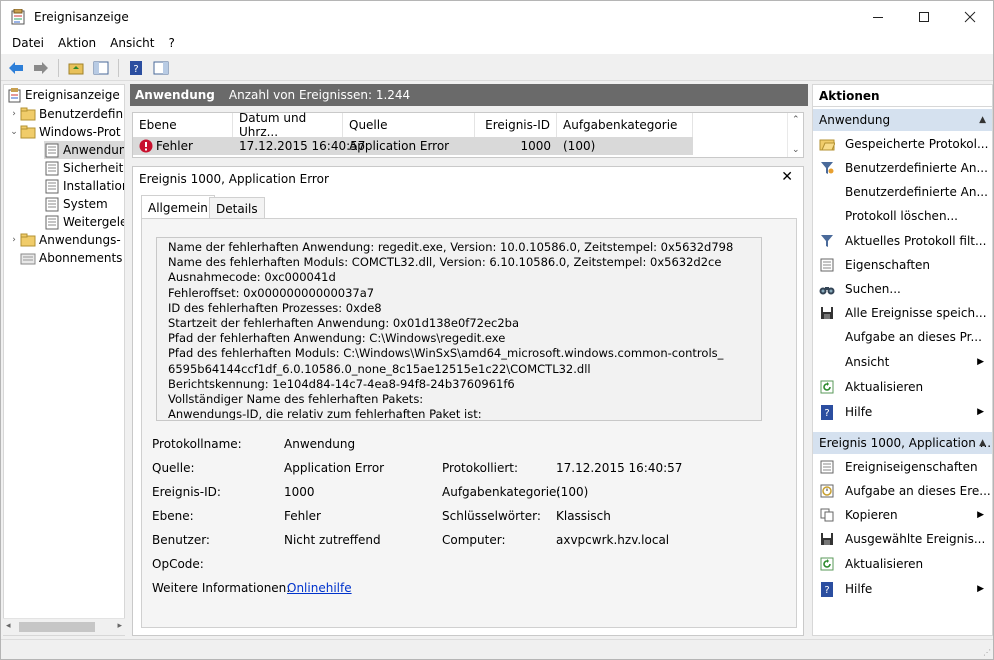  What do you see at coordinates (902, 387) in the screenshot?
I see `action-aktualisieren: Aktualisieren` at bounding box center [902, 387].